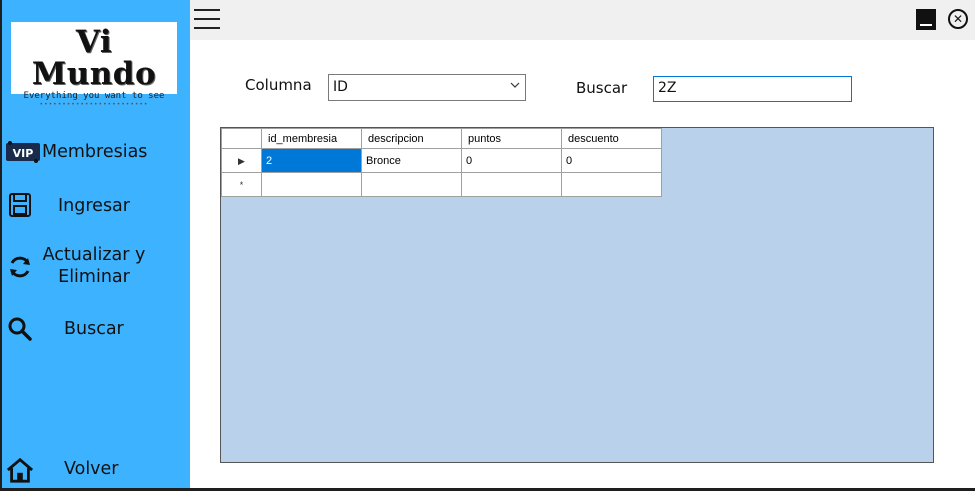 The height and width of the screenshot is (491, 975). What do you see at coordinates (602, 88) in the screenshot?
I see `search-label: Buscar` at bounding box center [602, 88].